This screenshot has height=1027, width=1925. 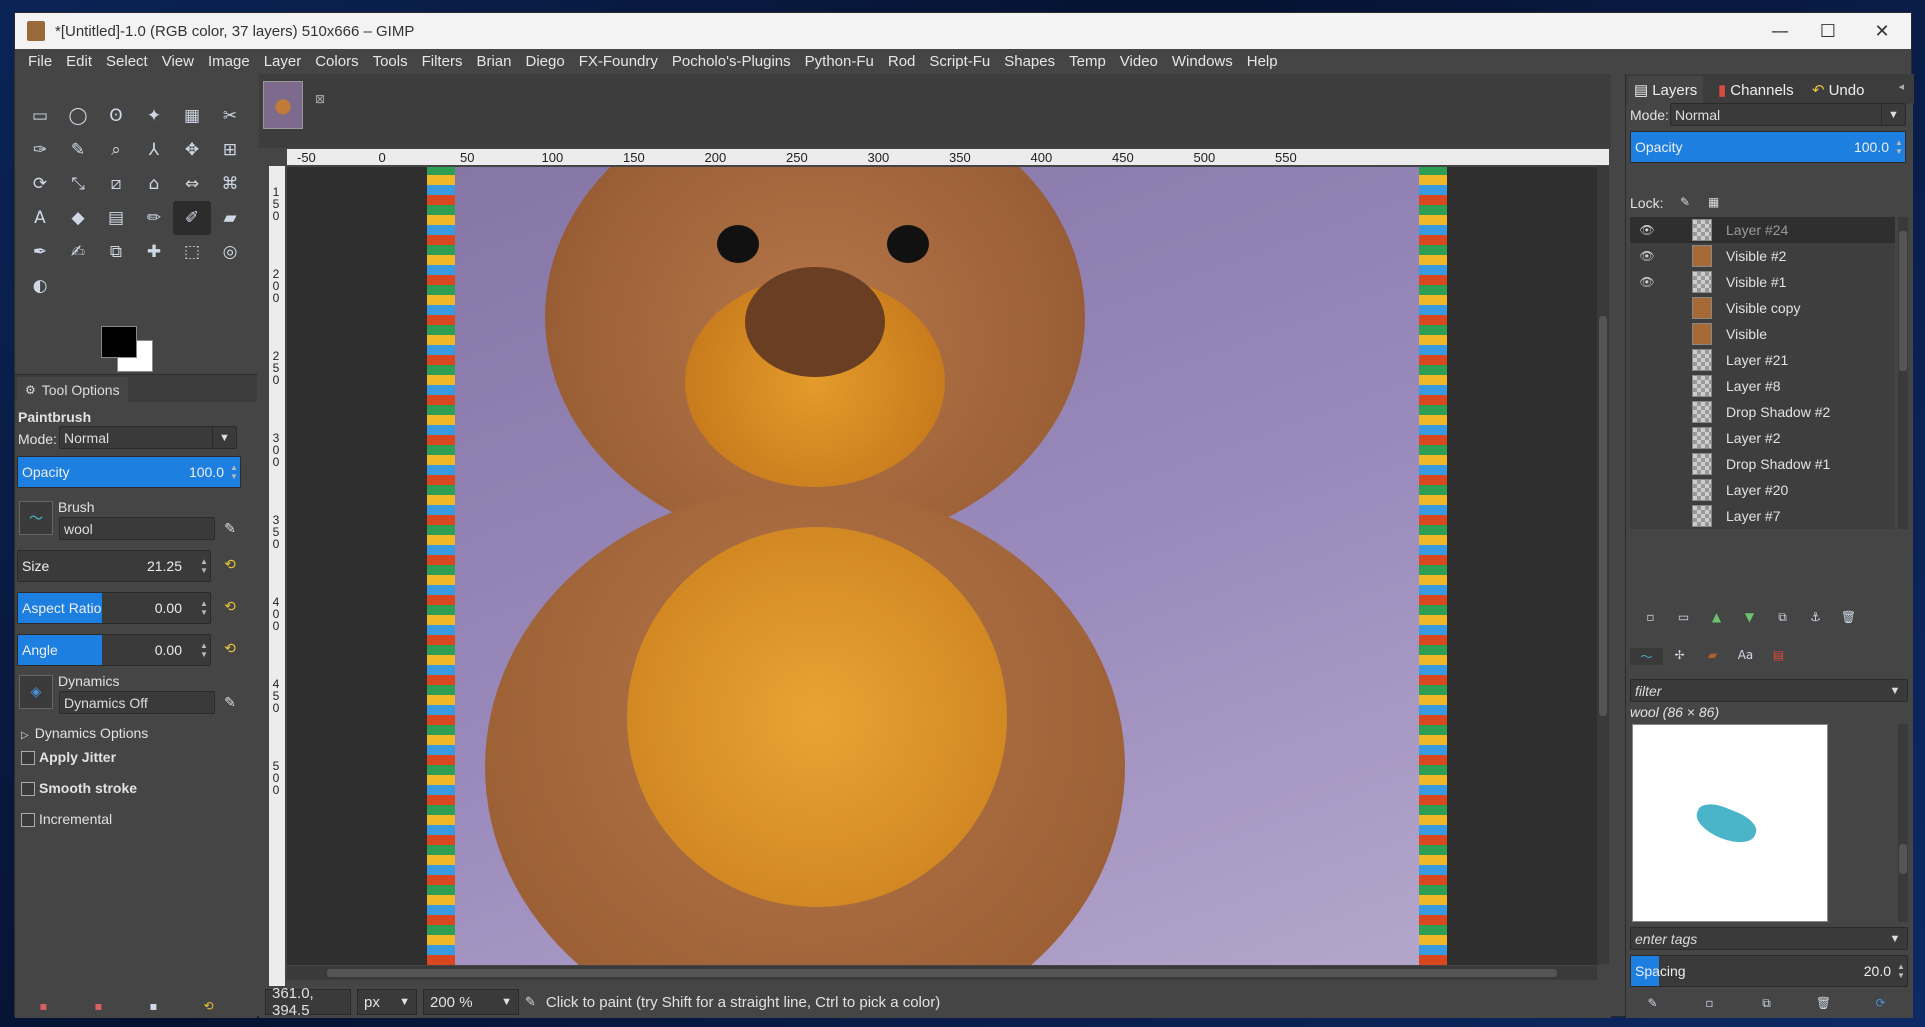 What do you see at coordinates (154, 218) in the screenshot?
I see `pencil-icon: ✏` at bounding box center [154, 218].